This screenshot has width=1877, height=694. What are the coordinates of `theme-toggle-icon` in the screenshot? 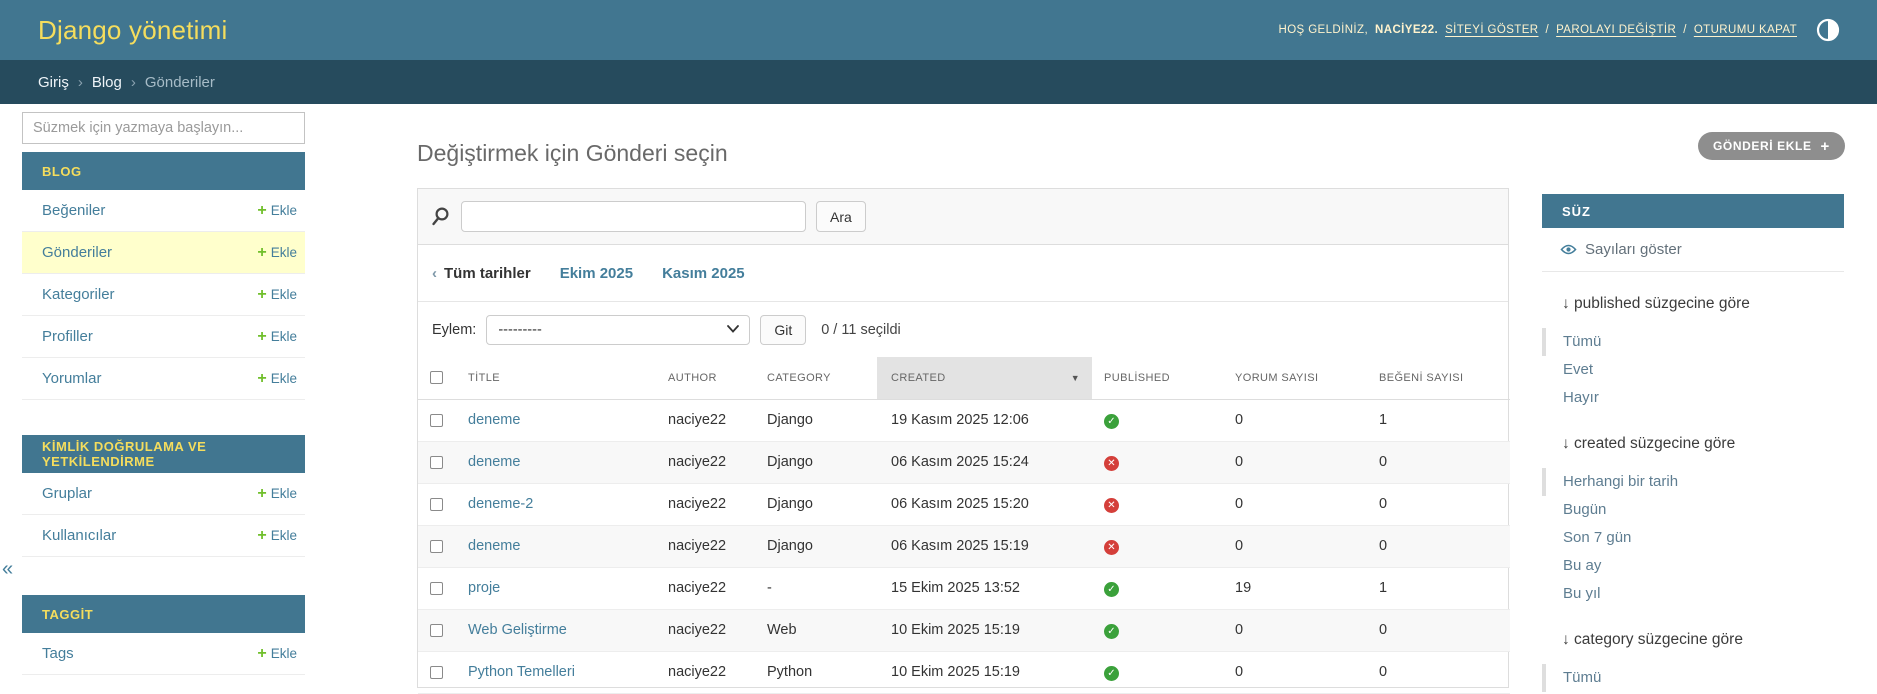 It's located at (1828, 30).